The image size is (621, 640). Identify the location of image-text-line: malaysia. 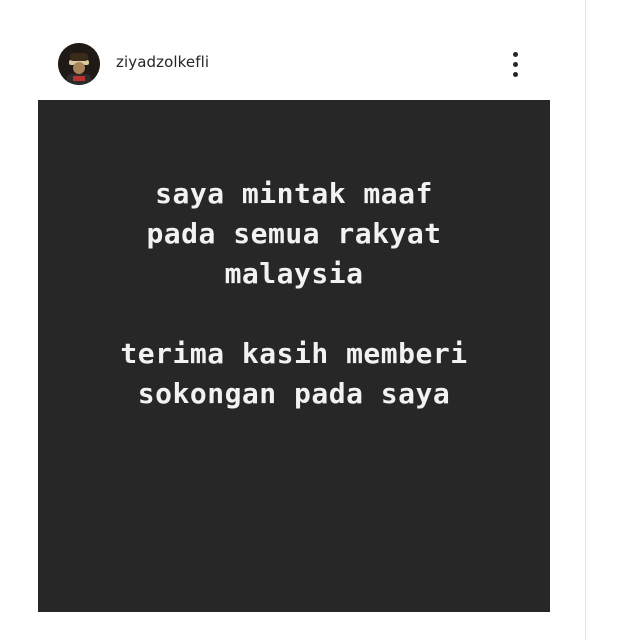
(294, 273).